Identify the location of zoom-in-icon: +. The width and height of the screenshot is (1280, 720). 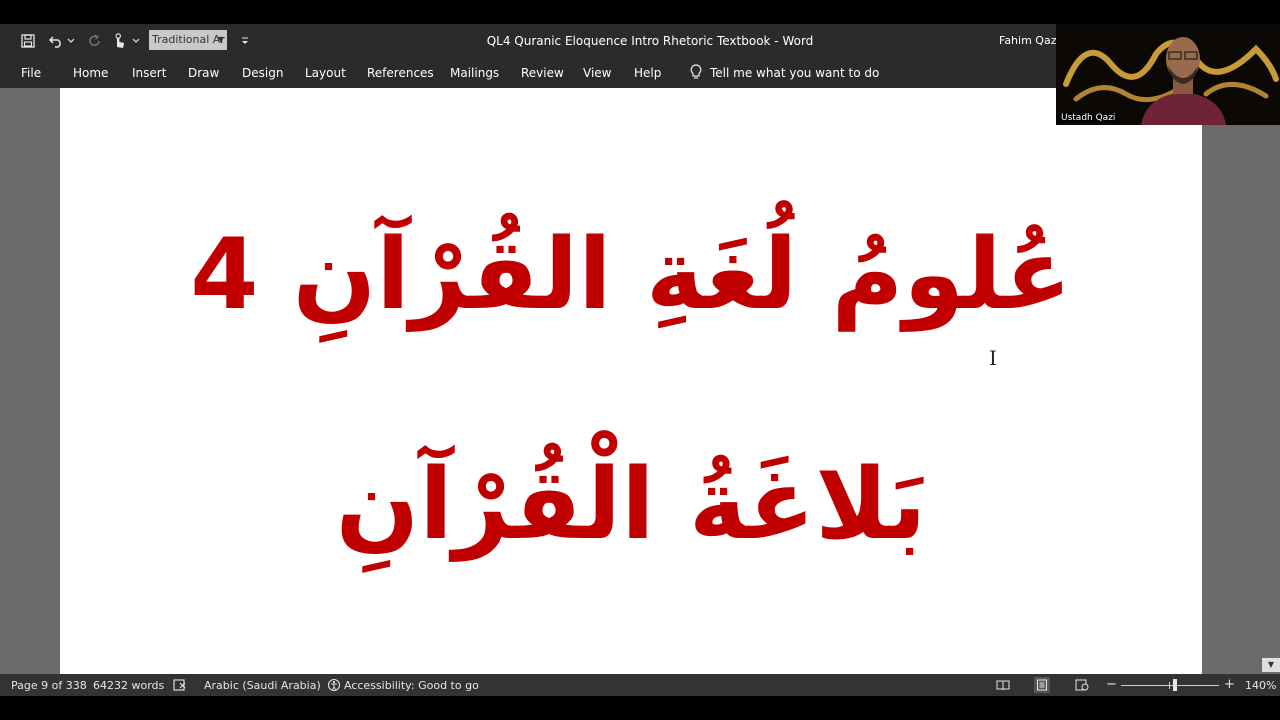
(1229, 684).